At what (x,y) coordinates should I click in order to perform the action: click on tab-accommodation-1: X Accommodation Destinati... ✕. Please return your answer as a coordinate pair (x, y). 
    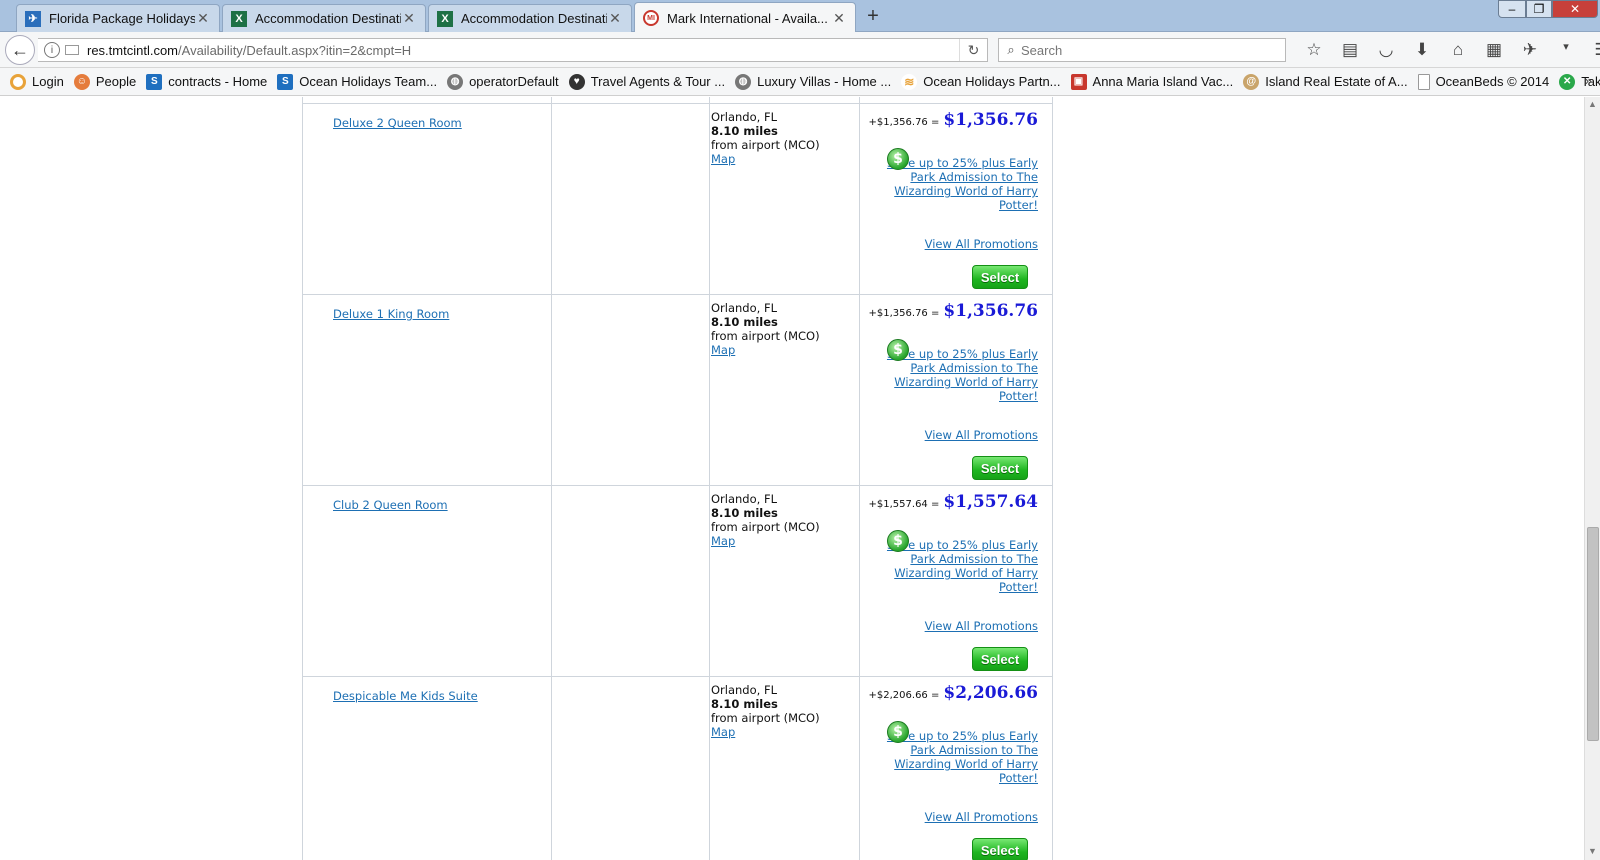
    Looking at the image, I should click on (324, 18).